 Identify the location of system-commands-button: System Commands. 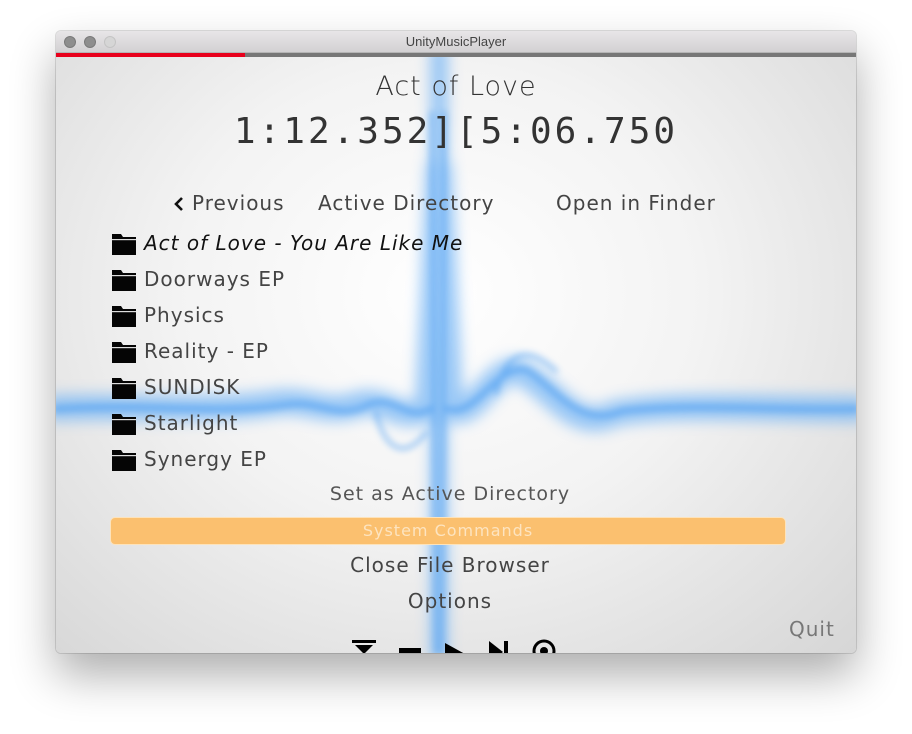
(448, 531).